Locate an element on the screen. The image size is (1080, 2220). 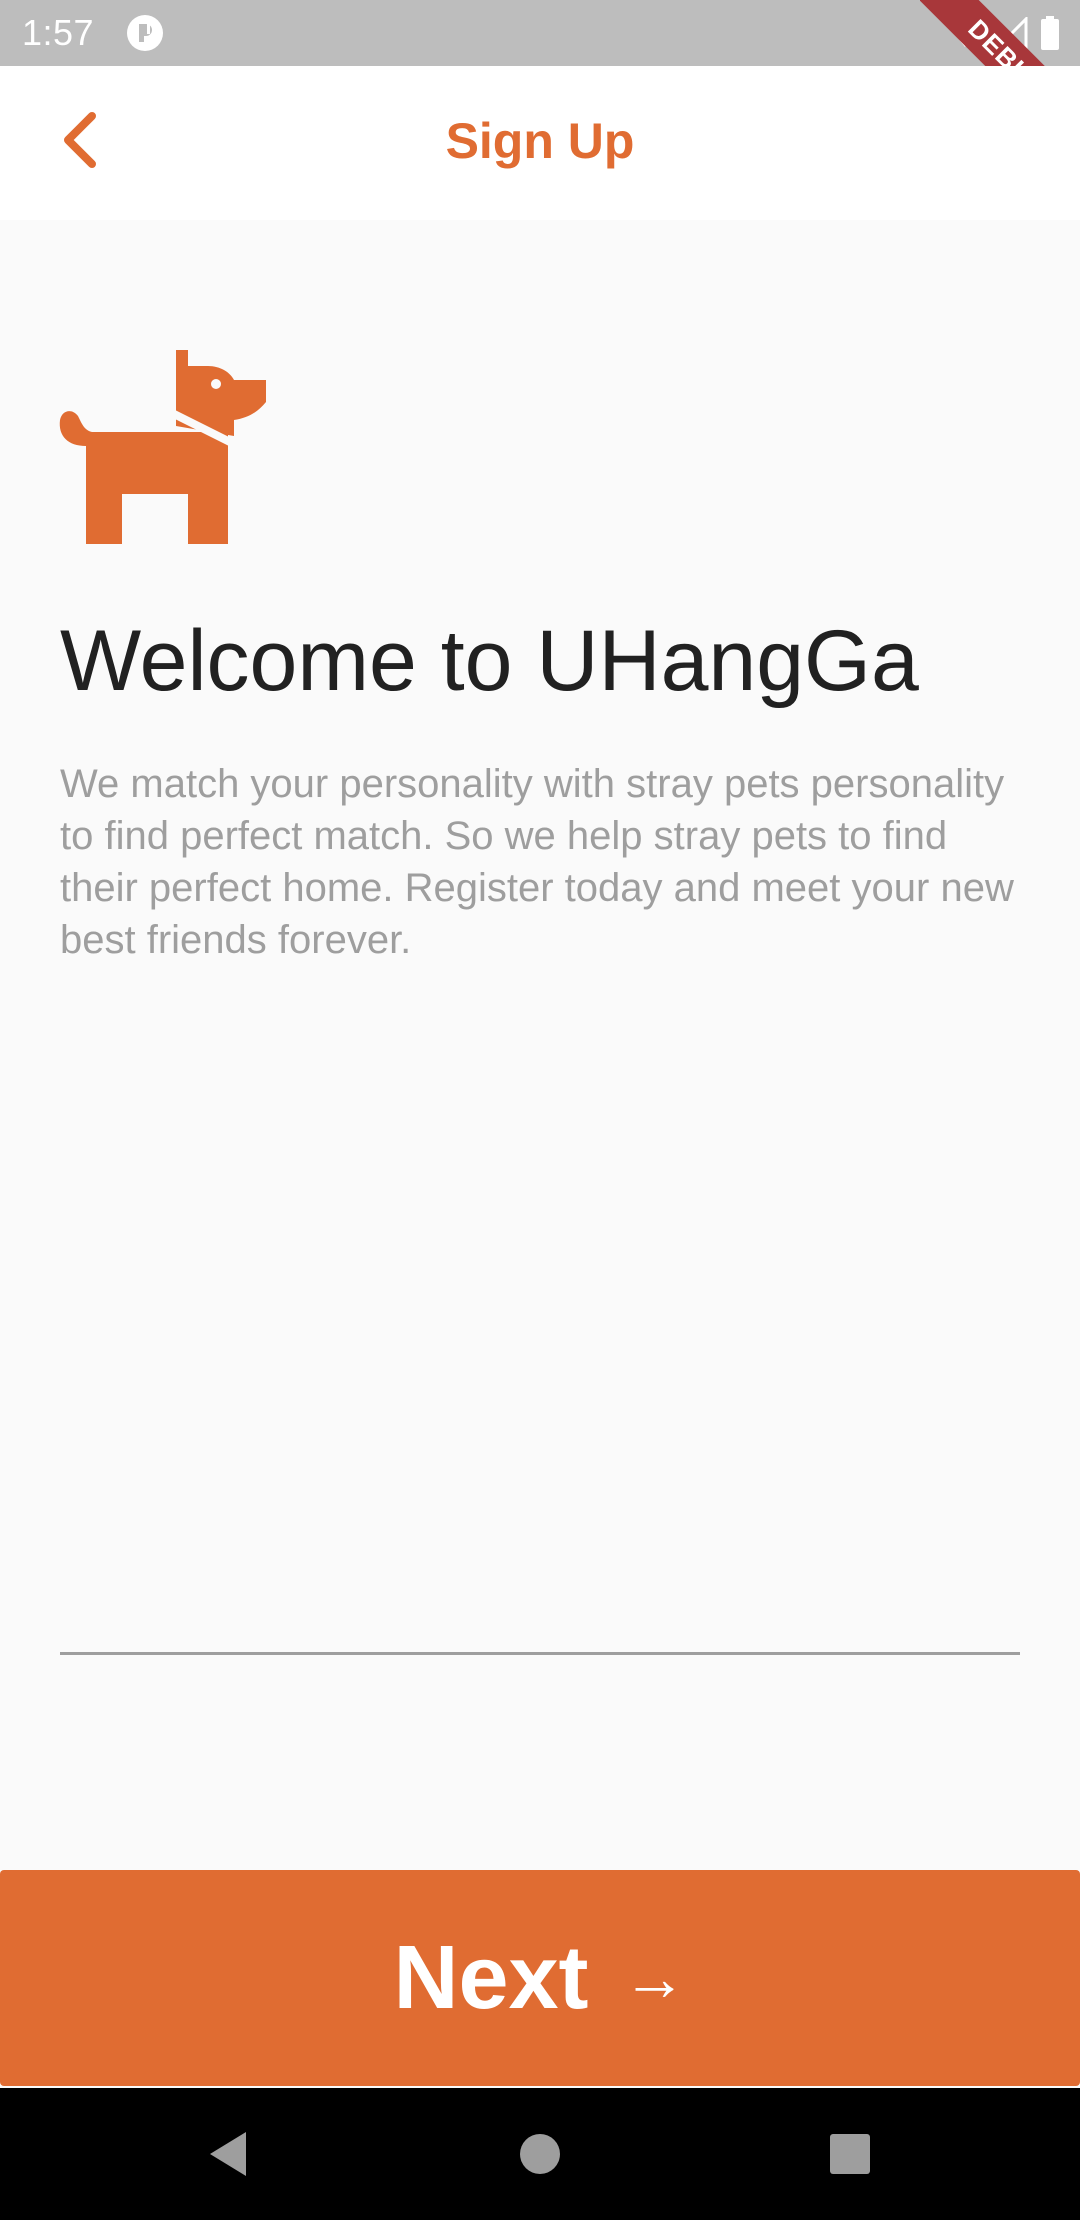
system-navigation-bar is located at coordinates (540, 2154).